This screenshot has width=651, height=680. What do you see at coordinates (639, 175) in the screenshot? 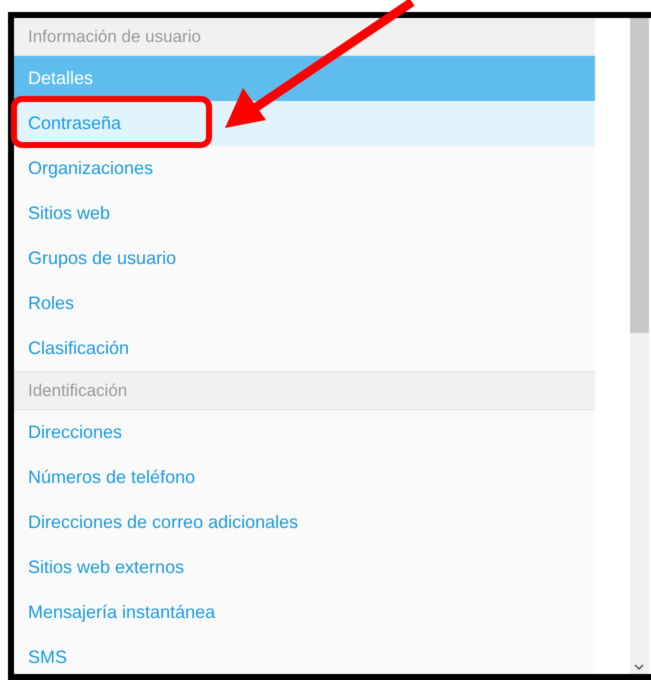
I see `scrollbar-thumb` at bounding box center [639, 175].